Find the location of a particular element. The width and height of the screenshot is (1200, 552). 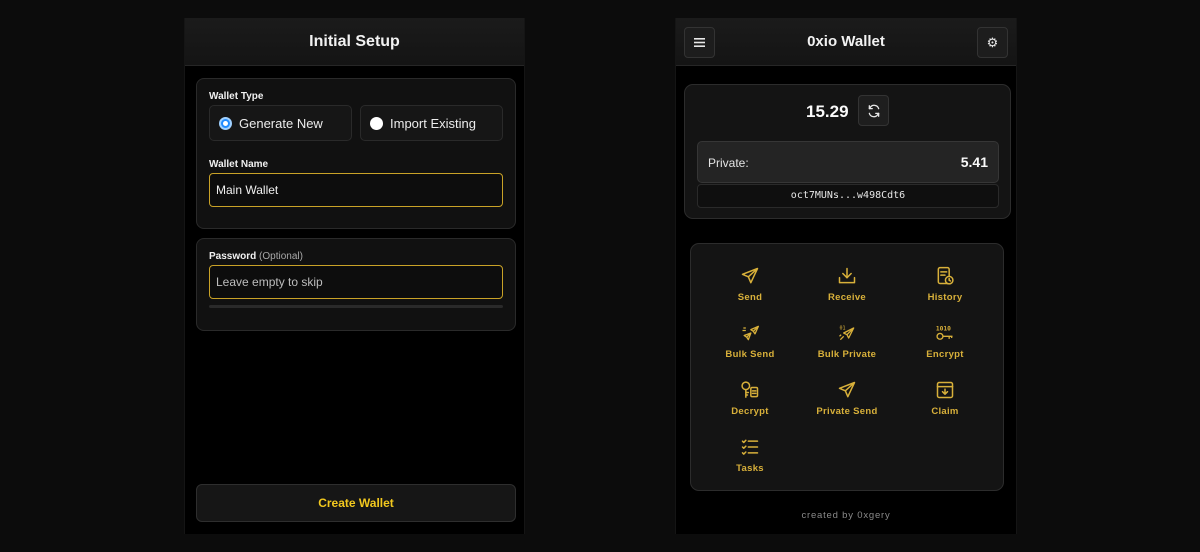

wallet-type-label: Wallet Type is located at coordinates (236, 96).